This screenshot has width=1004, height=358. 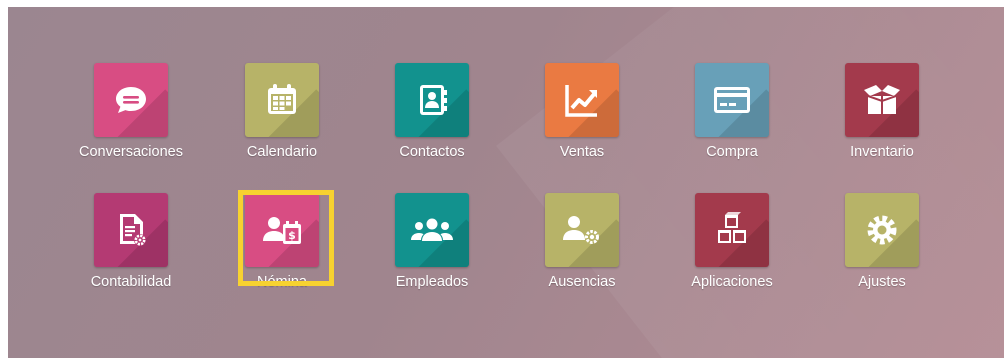 What do you see at coordinates (882, 152) in the screenshot?
I see `app-label: Inventario` at bounding box center [882, 152].